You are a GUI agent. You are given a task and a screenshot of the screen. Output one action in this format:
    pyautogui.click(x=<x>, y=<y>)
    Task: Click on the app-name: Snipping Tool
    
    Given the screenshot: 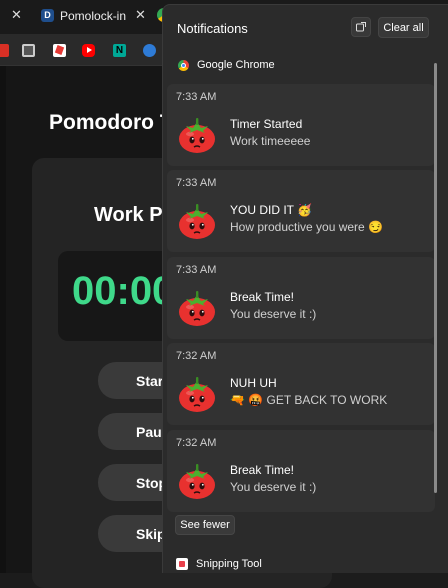 What is the action you would take?
    pyautogui.click(x=229, y=564)
    